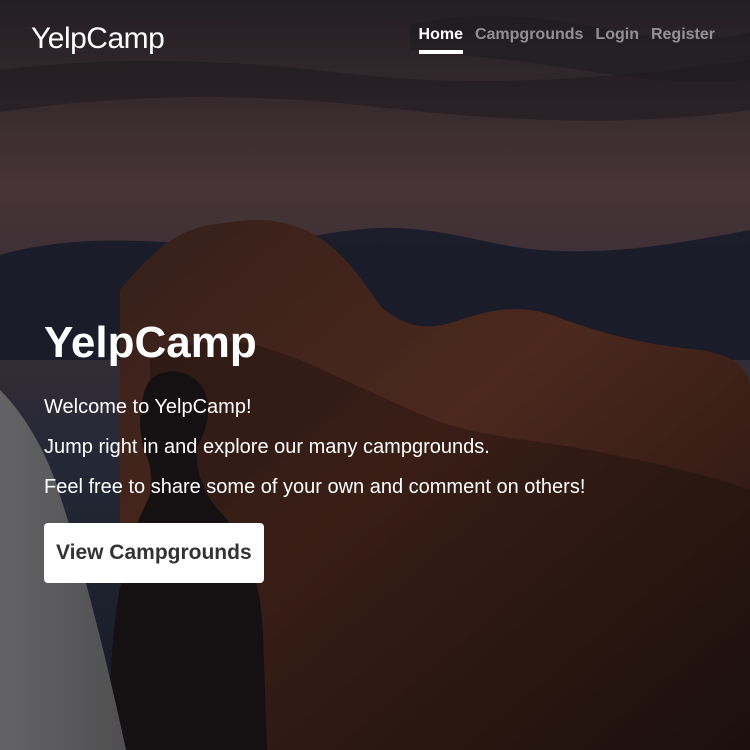 Image resolution: width=750 pixels, height=750 pixels. Describe the element at coordinates (441, 40) in the screenshot. I see `nav-home-link: Home` at that location.